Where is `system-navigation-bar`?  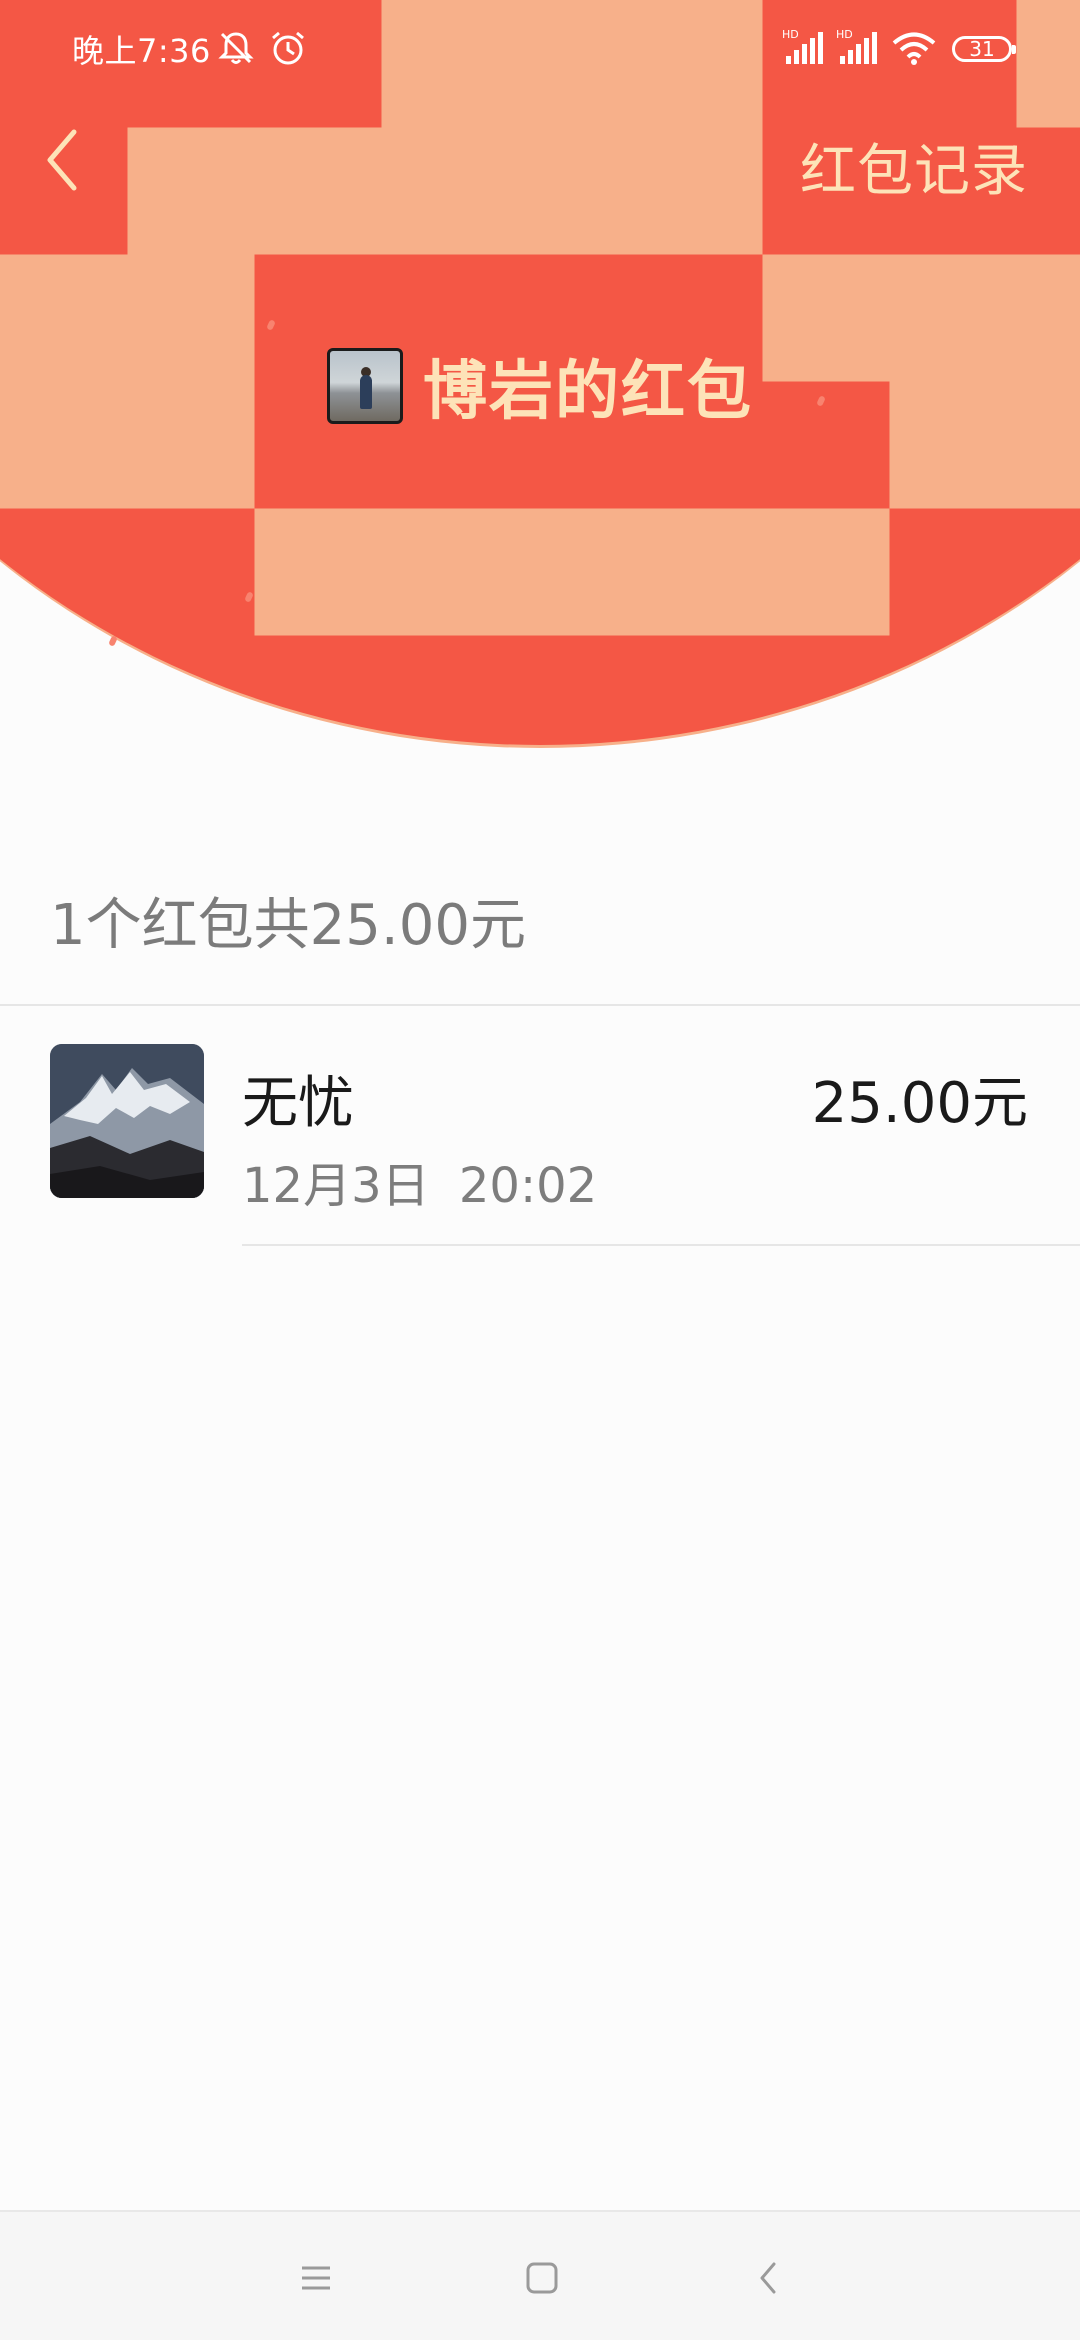 system-navigation-bar is located at coordinates (540, 2275).